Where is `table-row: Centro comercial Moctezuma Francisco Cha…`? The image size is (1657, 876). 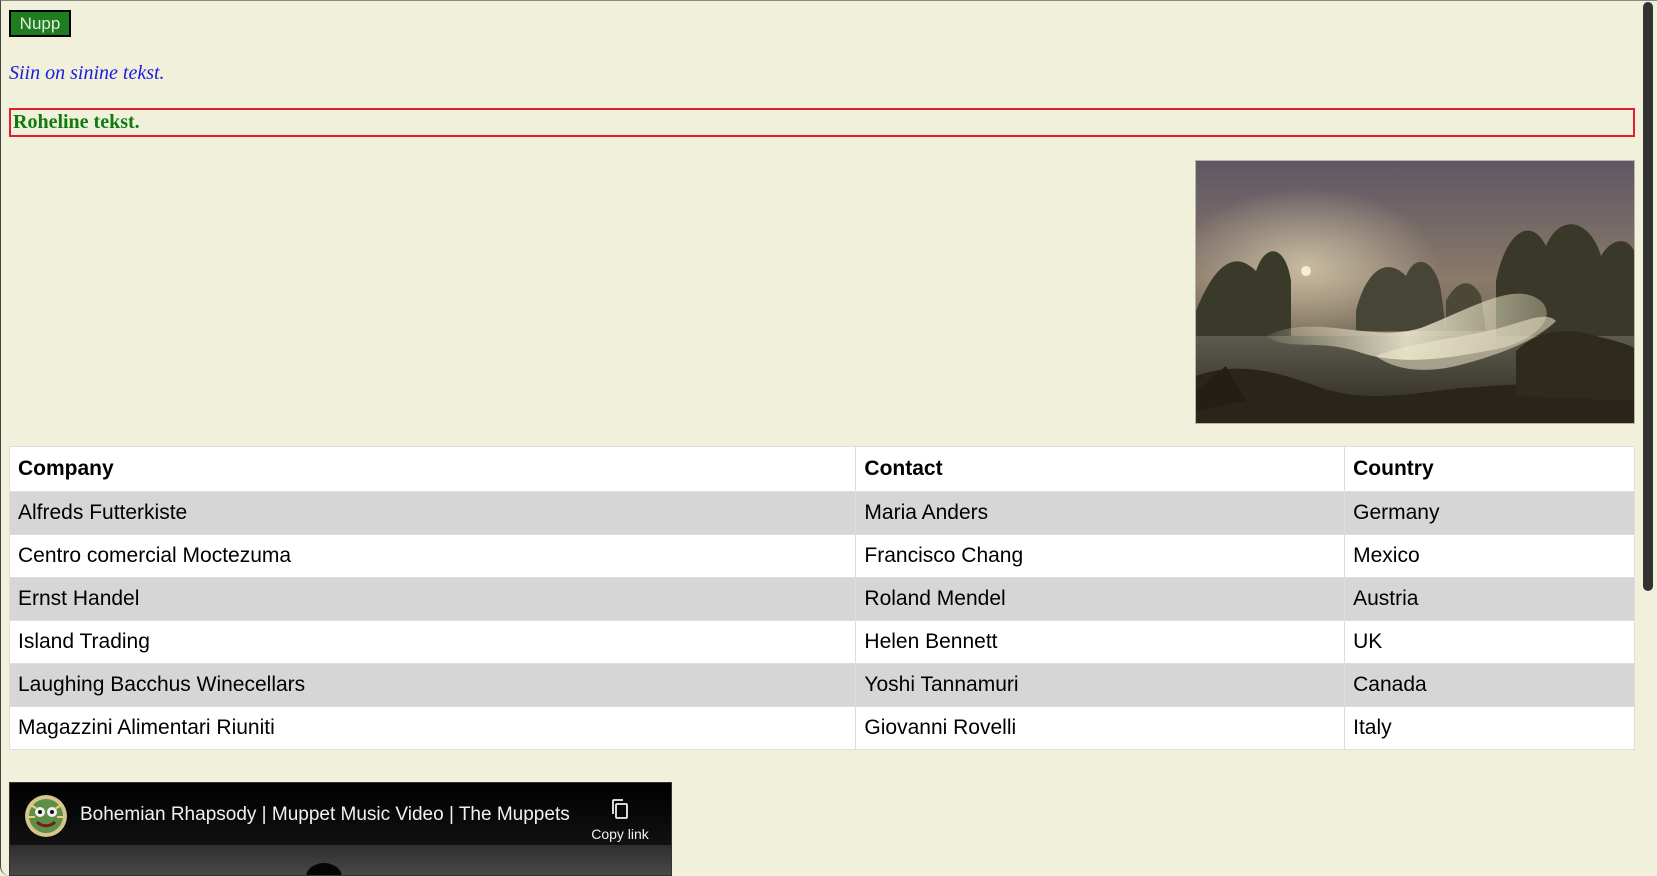
table-row: Centro comercial Moctezuma Francisco Cha… is located at coordinates (821, 556).